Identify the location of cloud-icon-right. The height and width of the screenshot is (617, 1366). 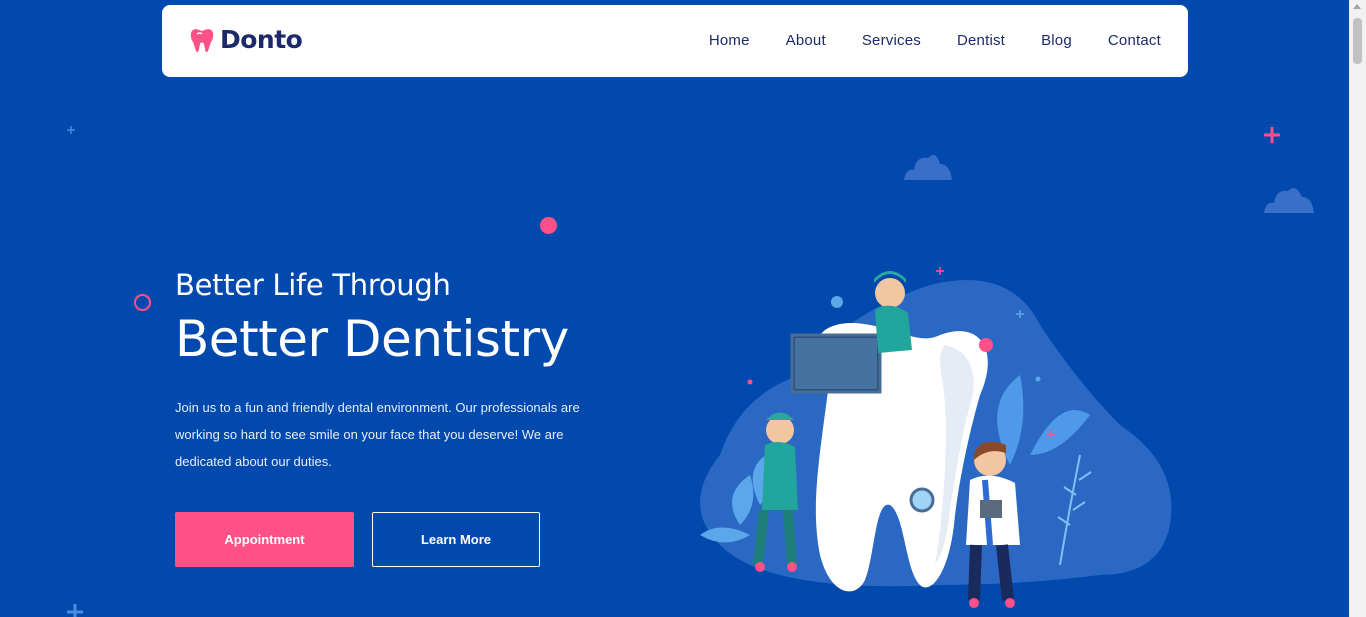
(1289, 200).